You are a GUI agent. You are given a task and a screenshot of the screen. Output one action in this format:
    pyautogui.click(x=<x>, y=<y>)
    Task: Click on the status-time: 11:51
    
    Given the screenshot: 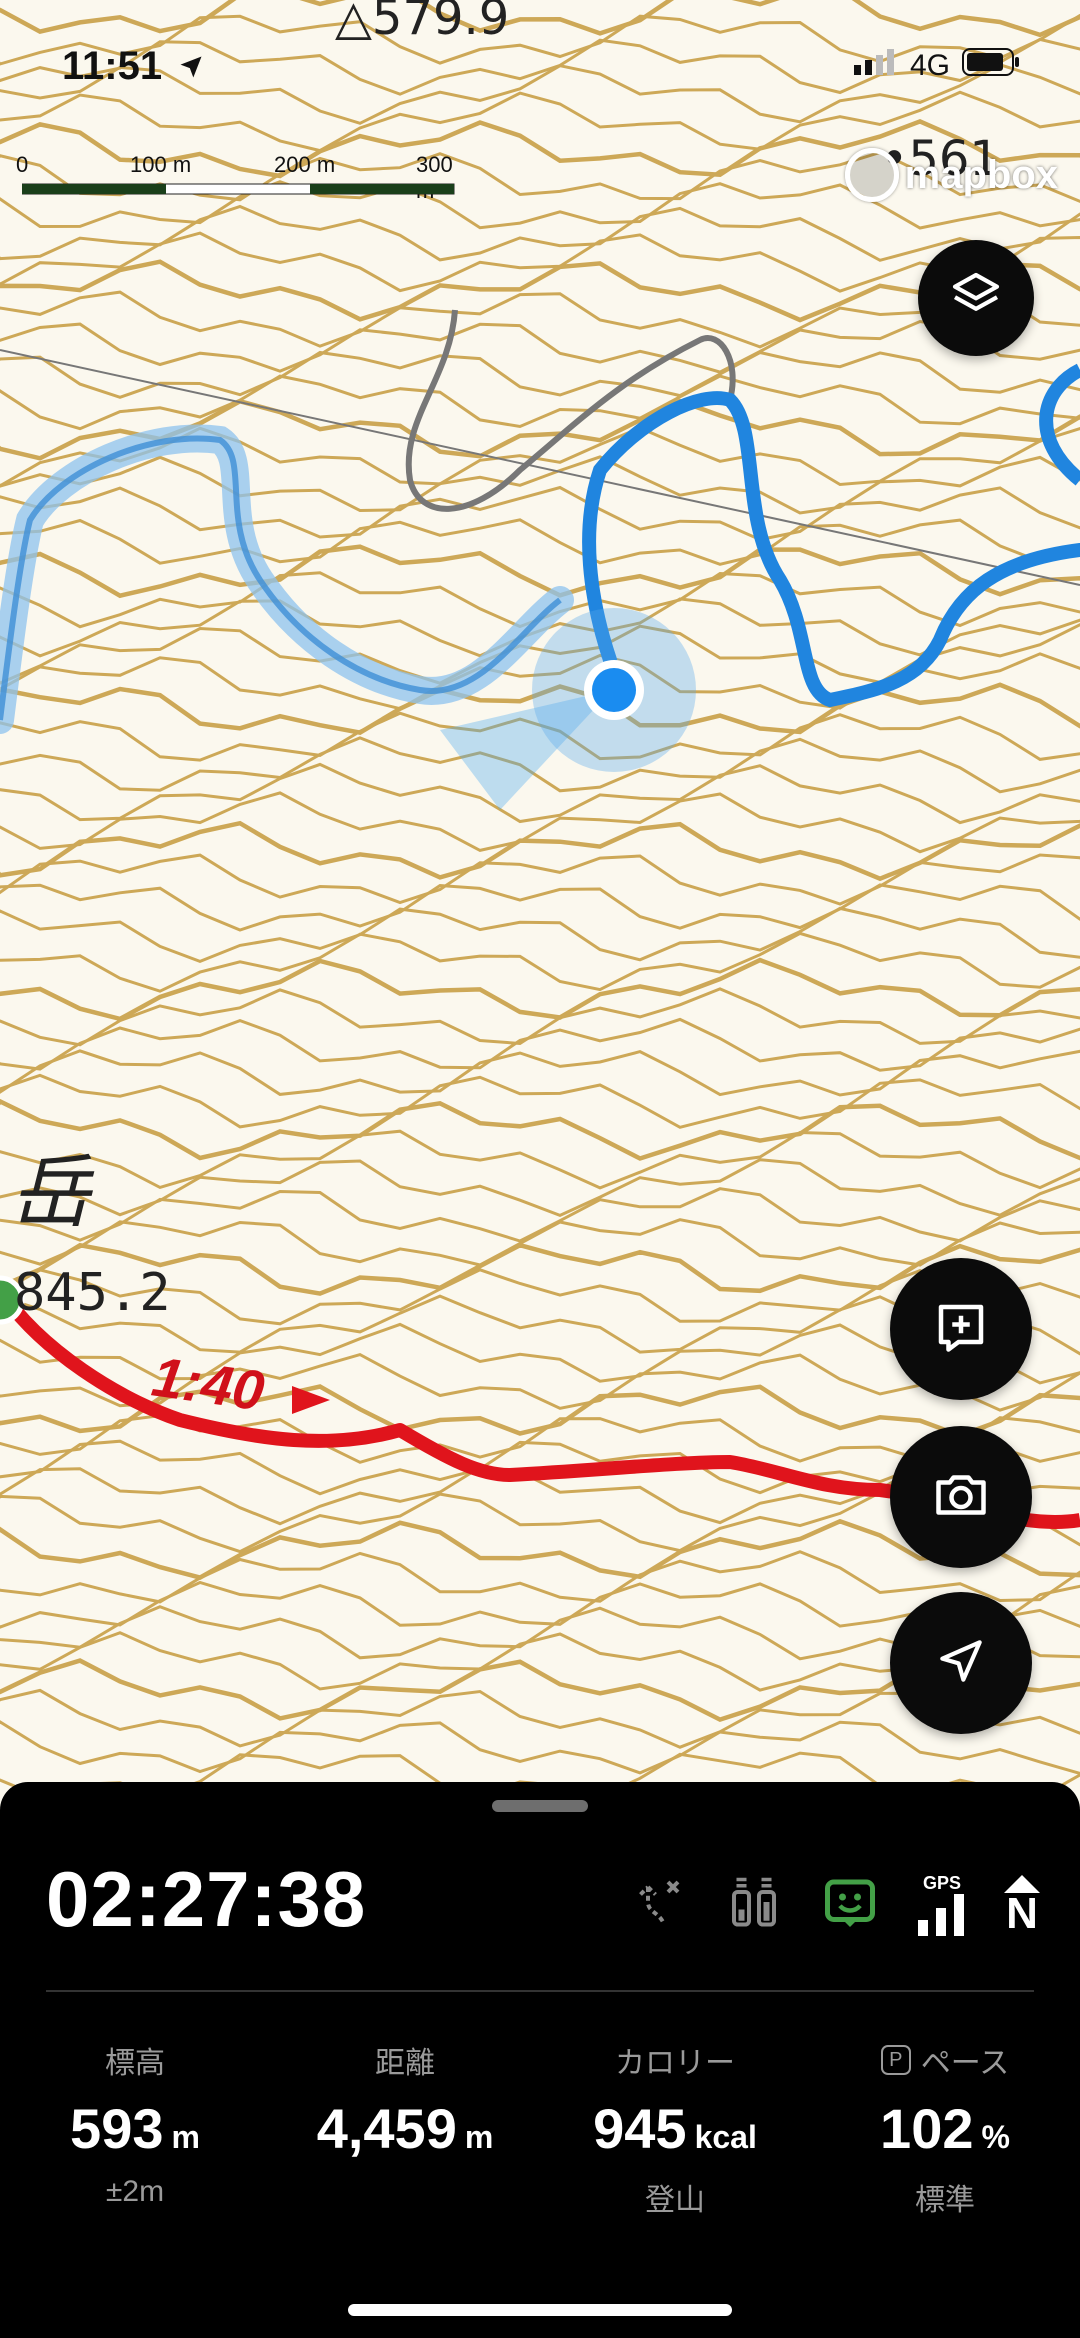 What is the action you would take?
    pyautogui.click(x=133, y=67)
    